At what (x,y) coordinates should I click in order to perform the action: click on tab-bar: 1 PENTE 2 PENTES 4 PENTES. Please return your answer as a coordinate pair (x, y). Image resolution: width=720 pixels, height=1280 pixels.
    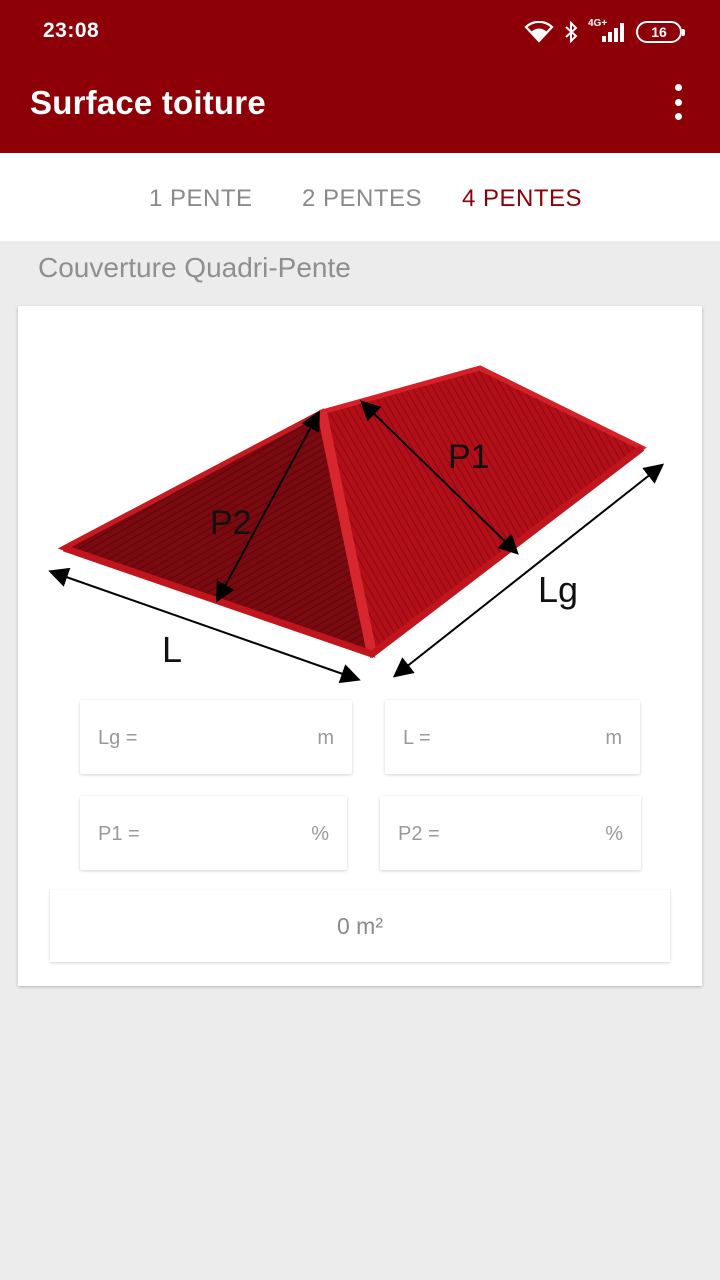
    Looking at the image, I should click on (360, 197).